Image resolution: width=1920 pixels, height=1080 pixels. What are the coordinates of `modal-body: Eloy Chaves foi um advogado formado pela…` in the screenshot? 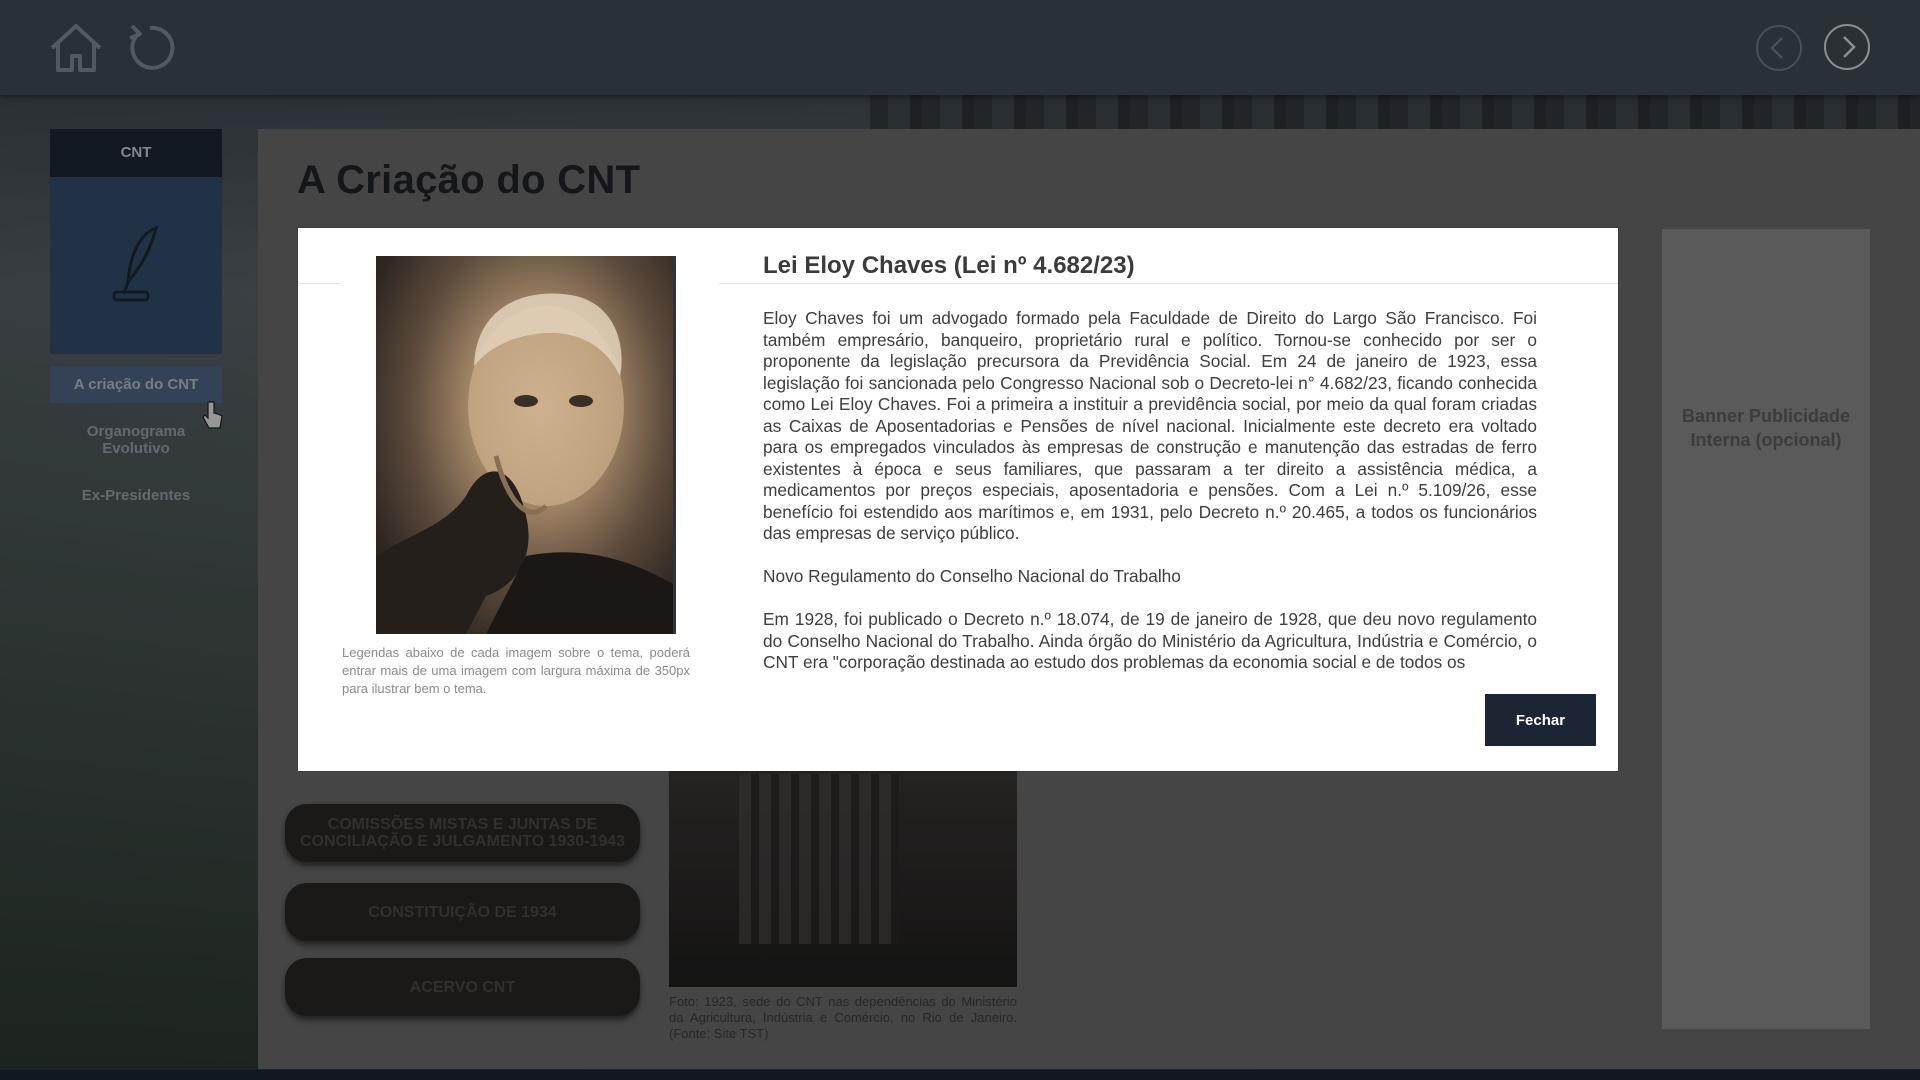 It's located at (1150, 496).